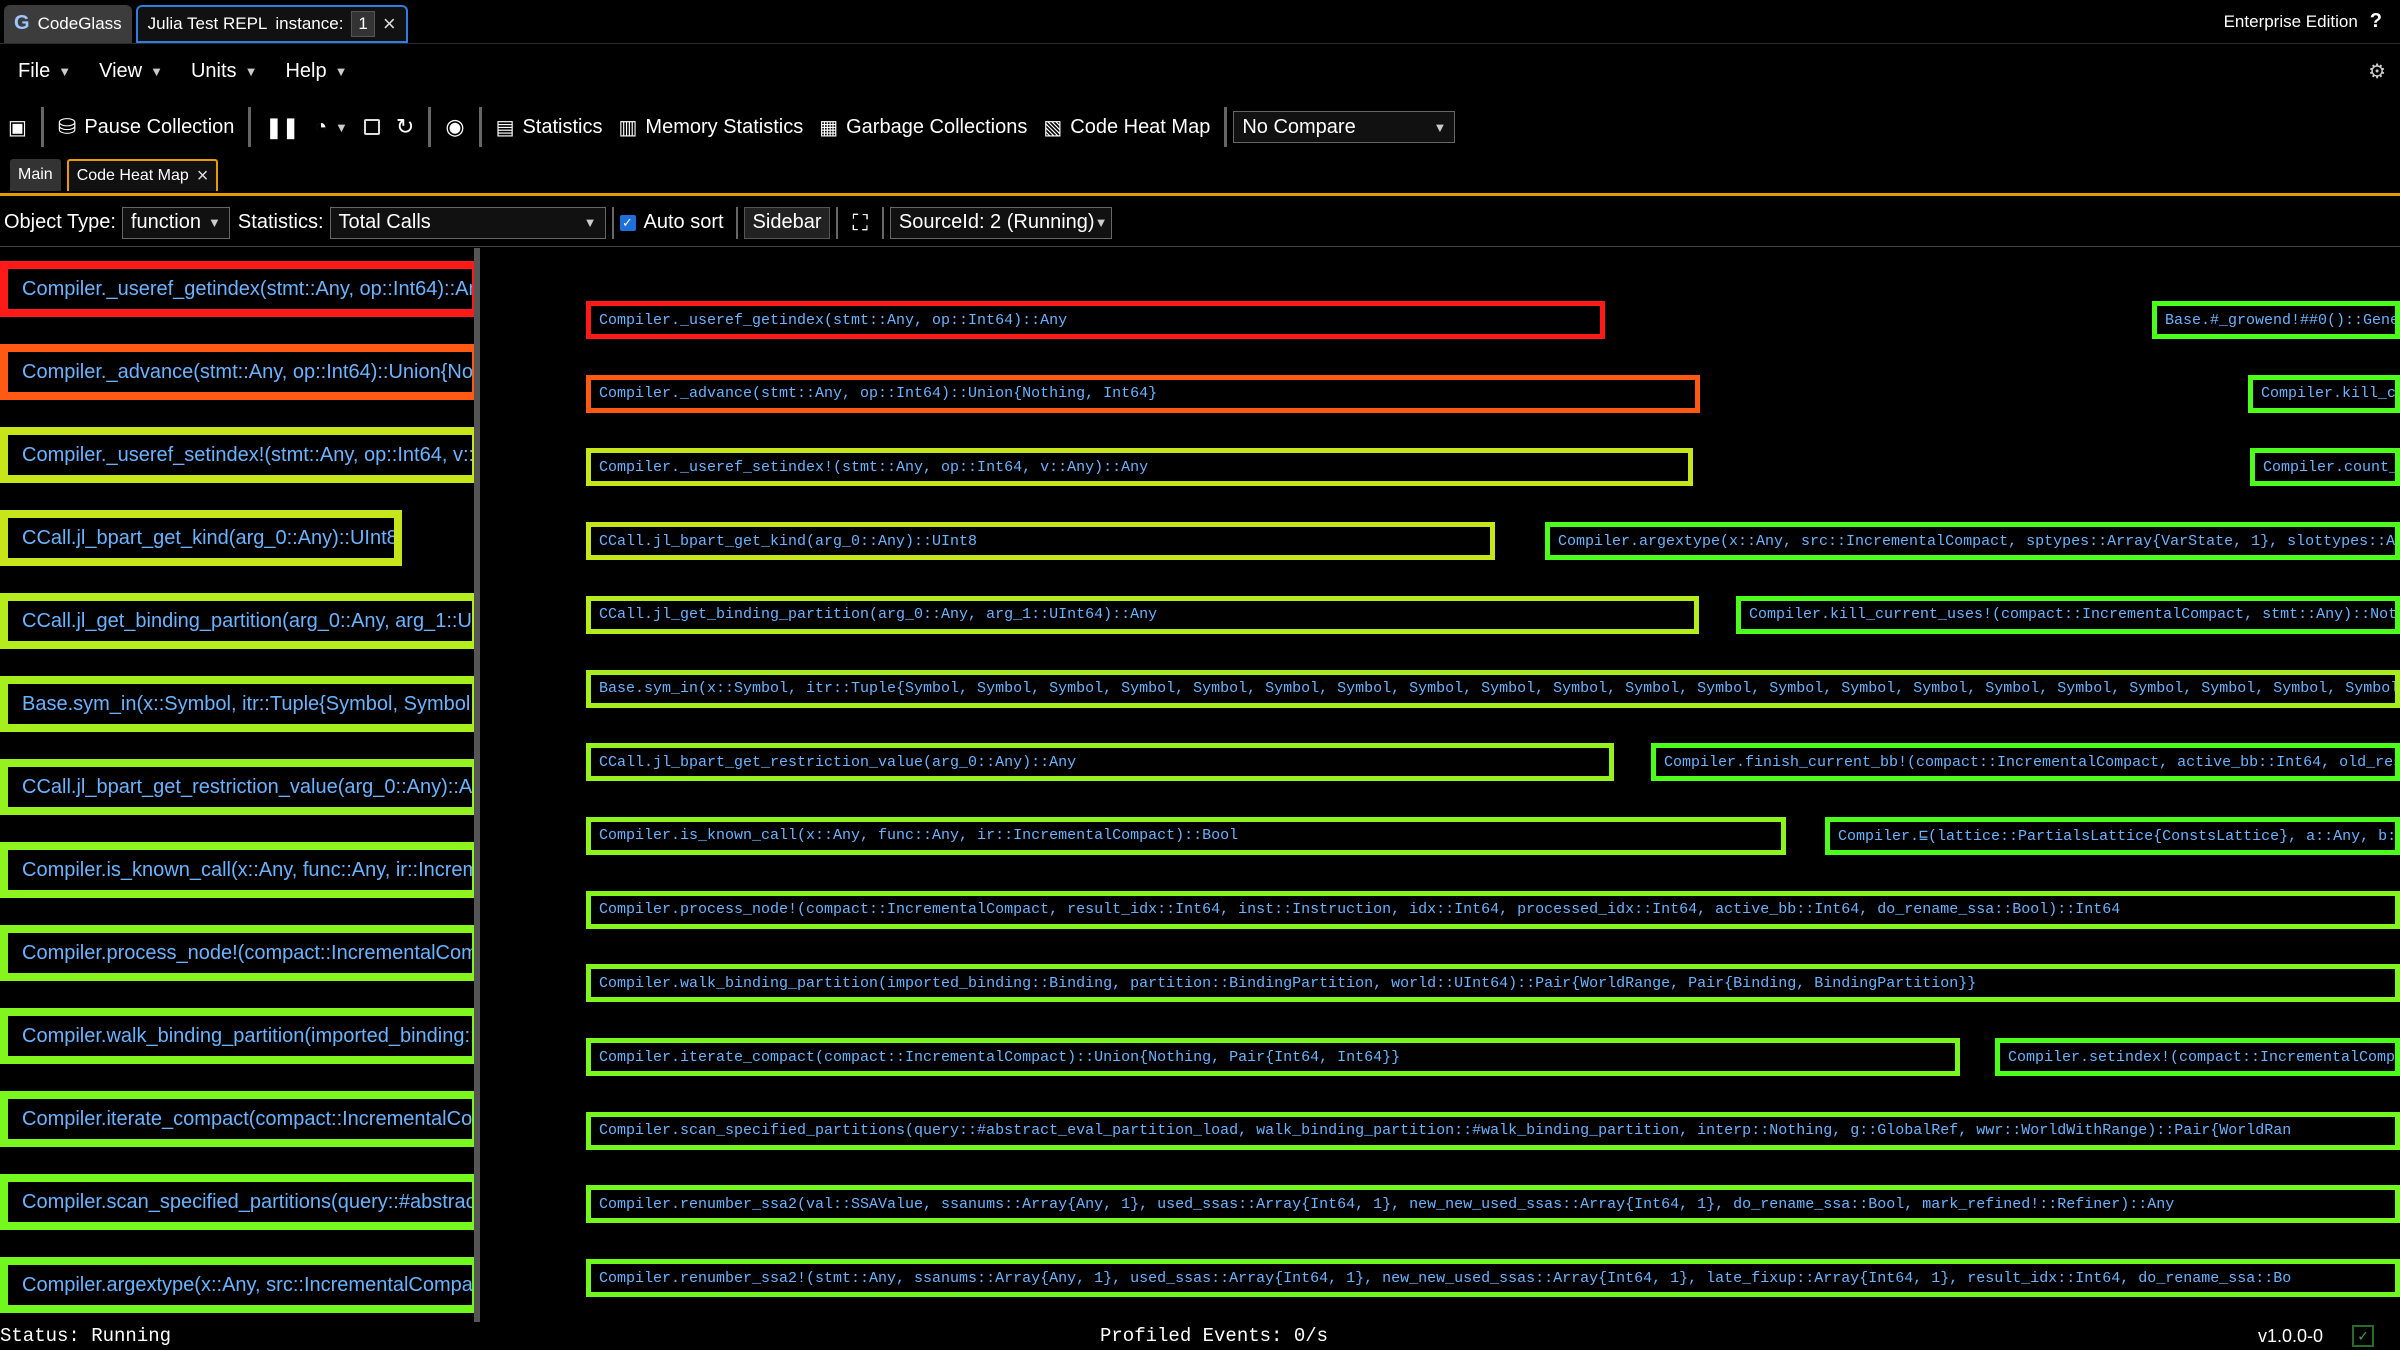  Describe the element at coordinates (282, 127) in the screenshot. I see `pause-button: ❚❚` at that location.